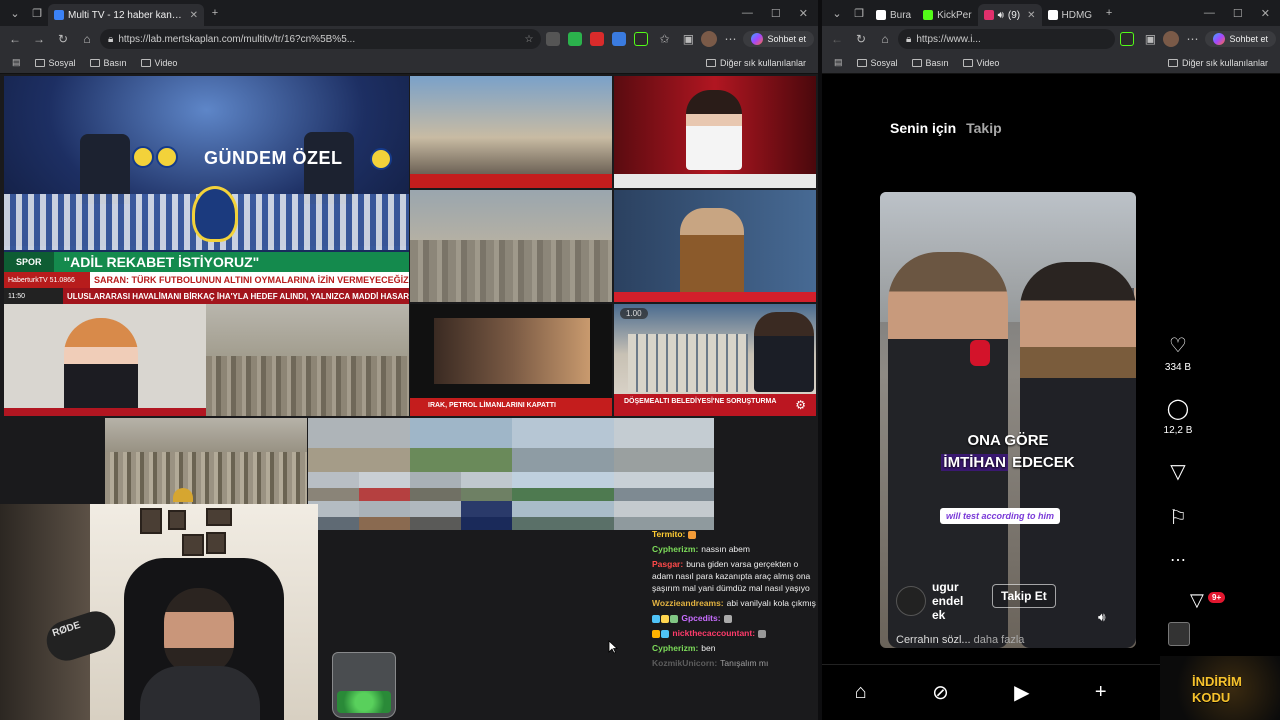 This screenshot has height=720, width=1280. Describe the element at coordinates (664, 39) in the screenshot. I see `favorites-icon: ✩` at that location.